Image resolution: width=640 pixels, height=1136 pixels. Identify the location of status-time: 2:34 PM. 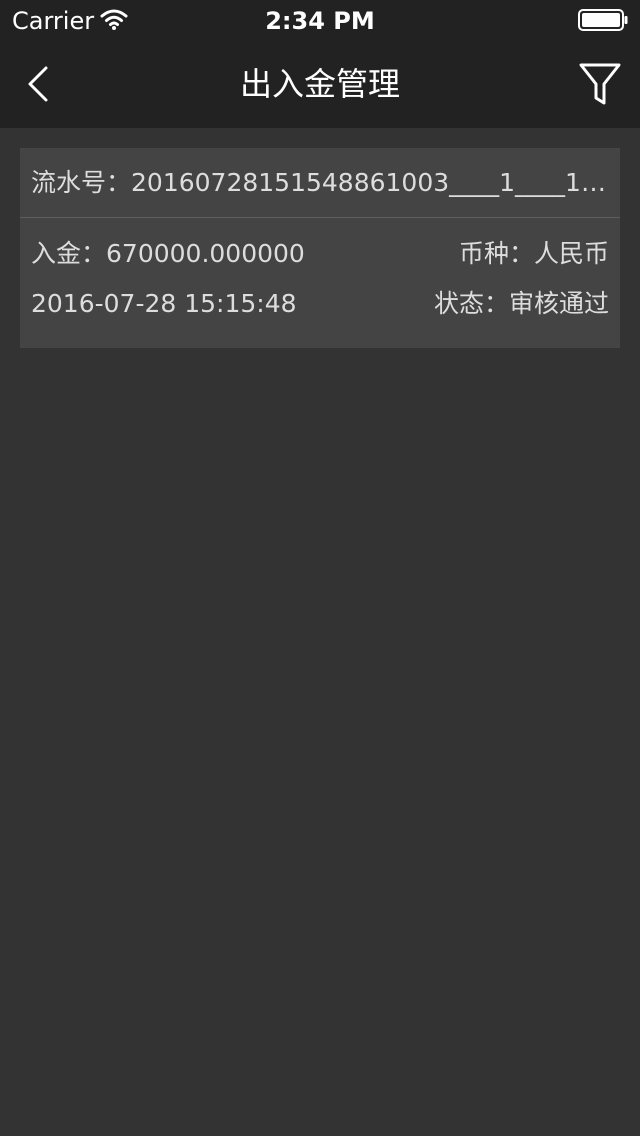
(320, 21).